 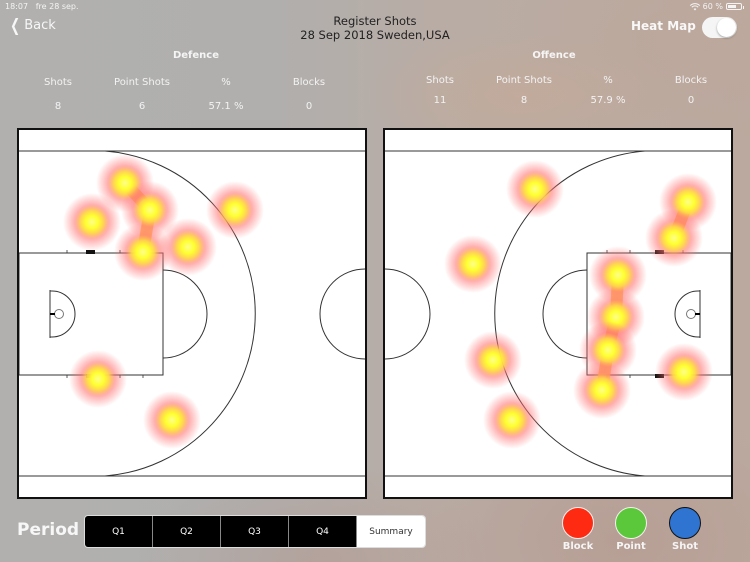 What do you see at coordinates (694, 6) in the screenshot?
I see `wifi-icon` at bounding box center [694, 6].